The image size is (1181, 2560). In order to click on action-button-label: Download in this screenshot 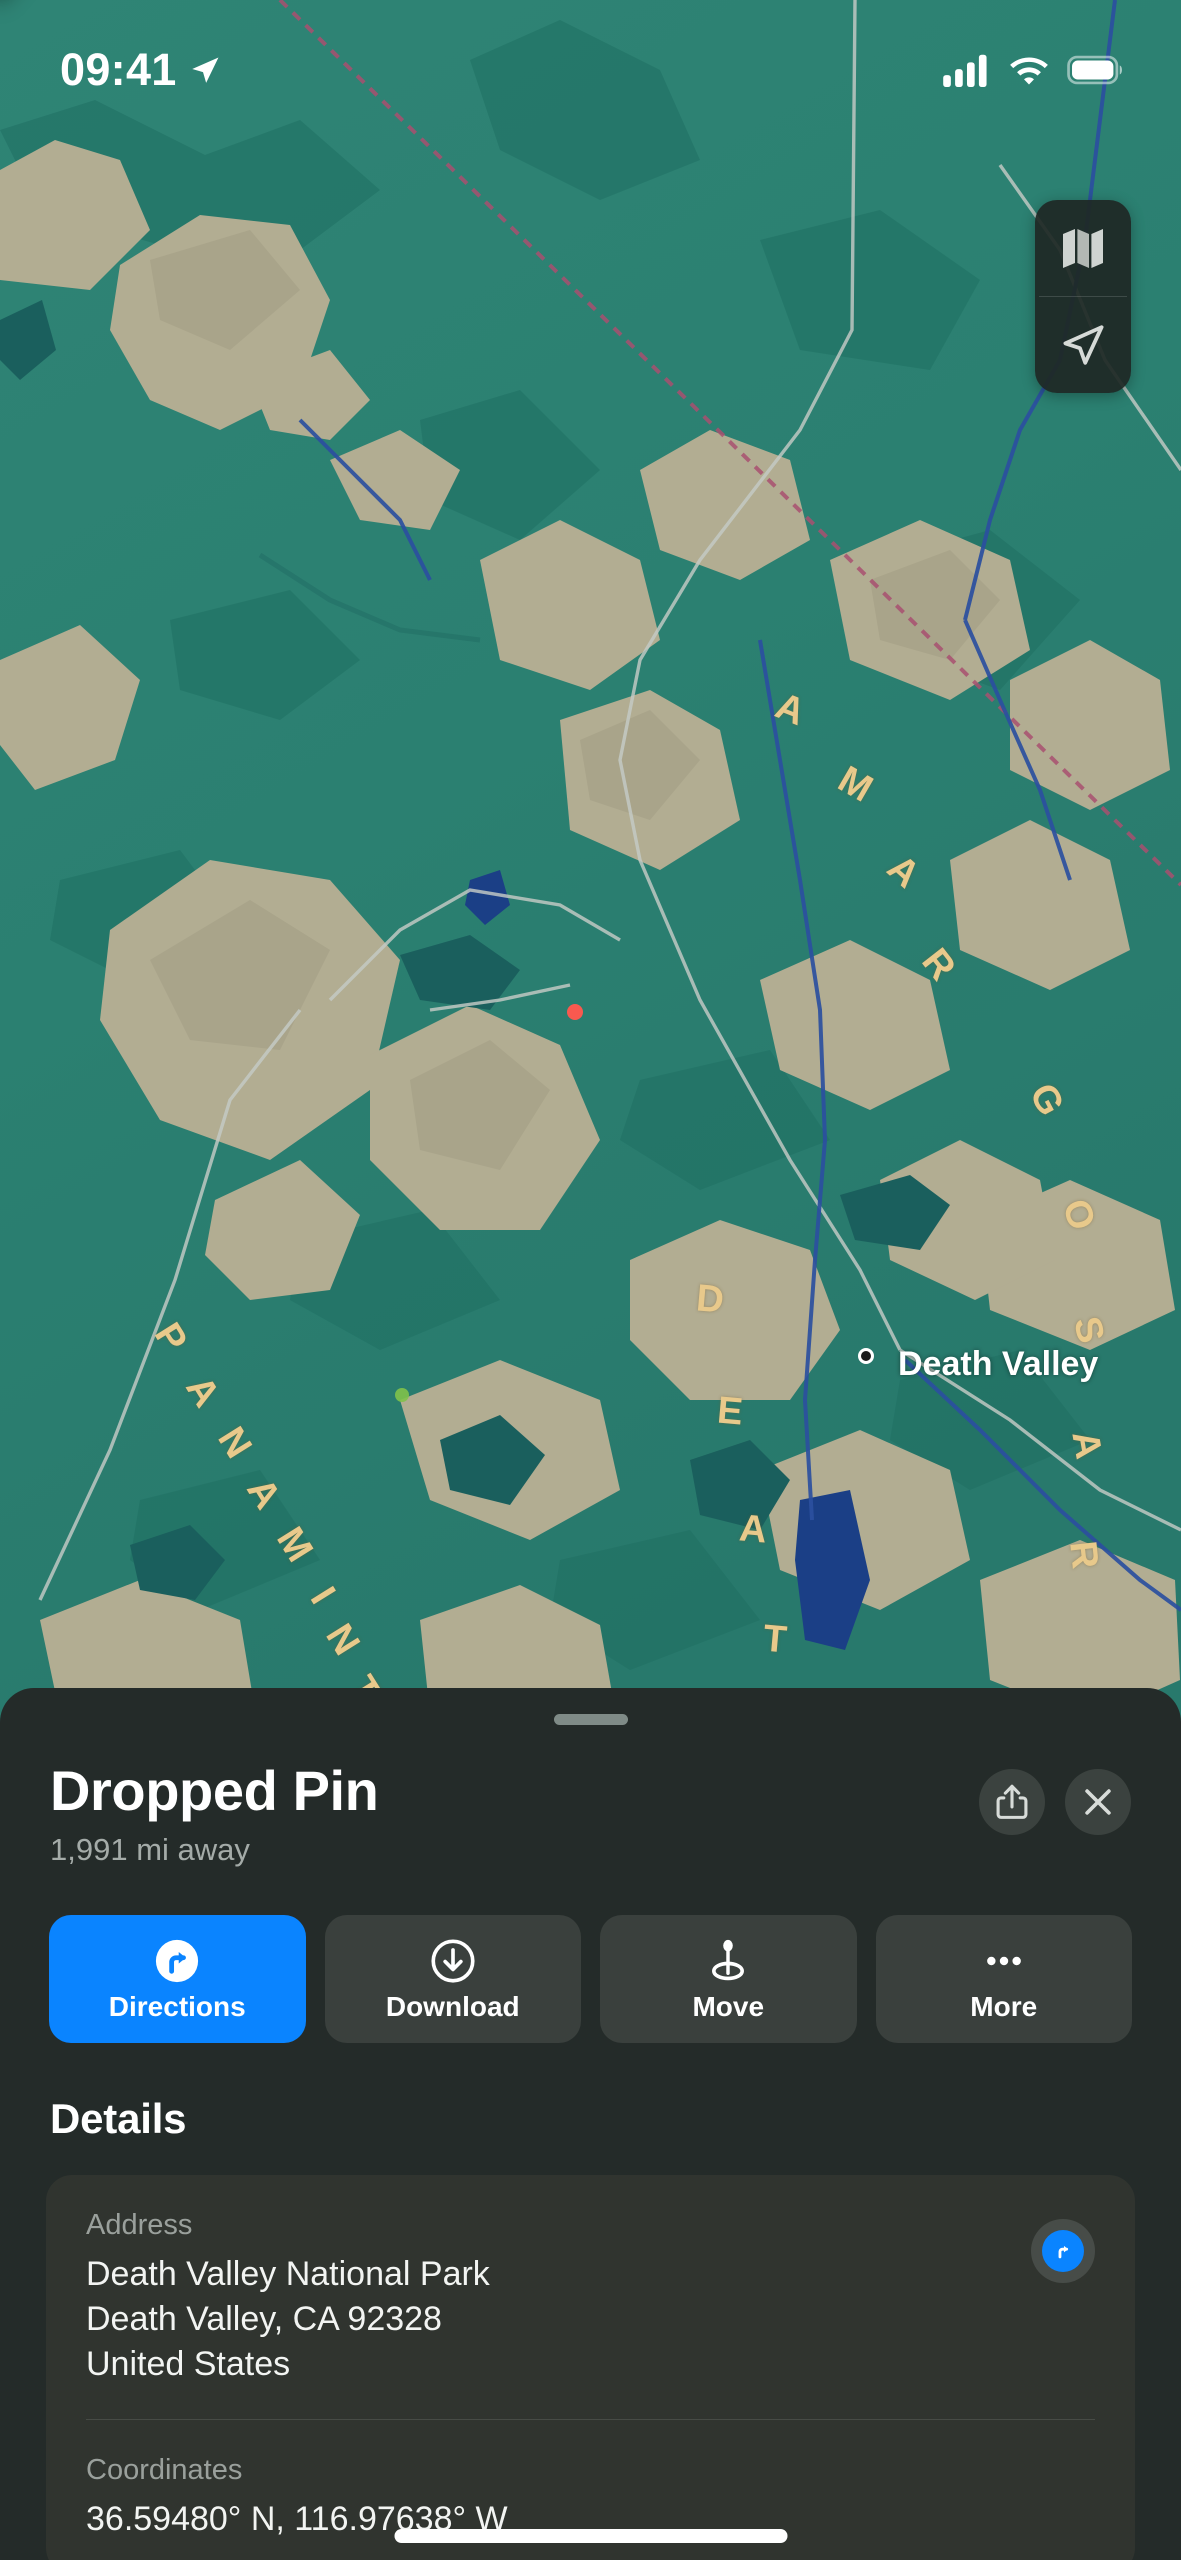, I will do `click(452, 2006)`.